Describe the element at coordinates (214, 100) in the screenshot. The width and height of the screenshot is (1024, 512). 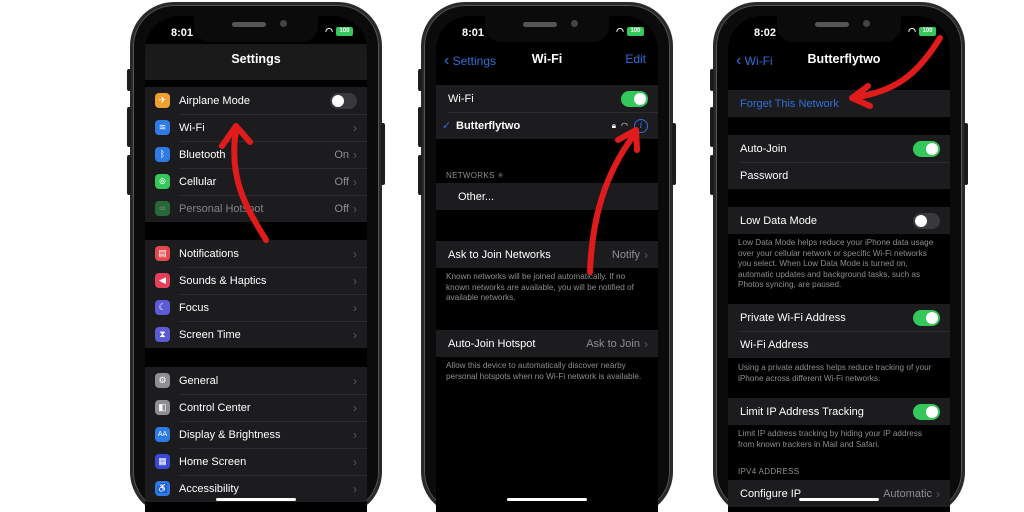
I see `settings-item-label: Airplane Mode` at that location.